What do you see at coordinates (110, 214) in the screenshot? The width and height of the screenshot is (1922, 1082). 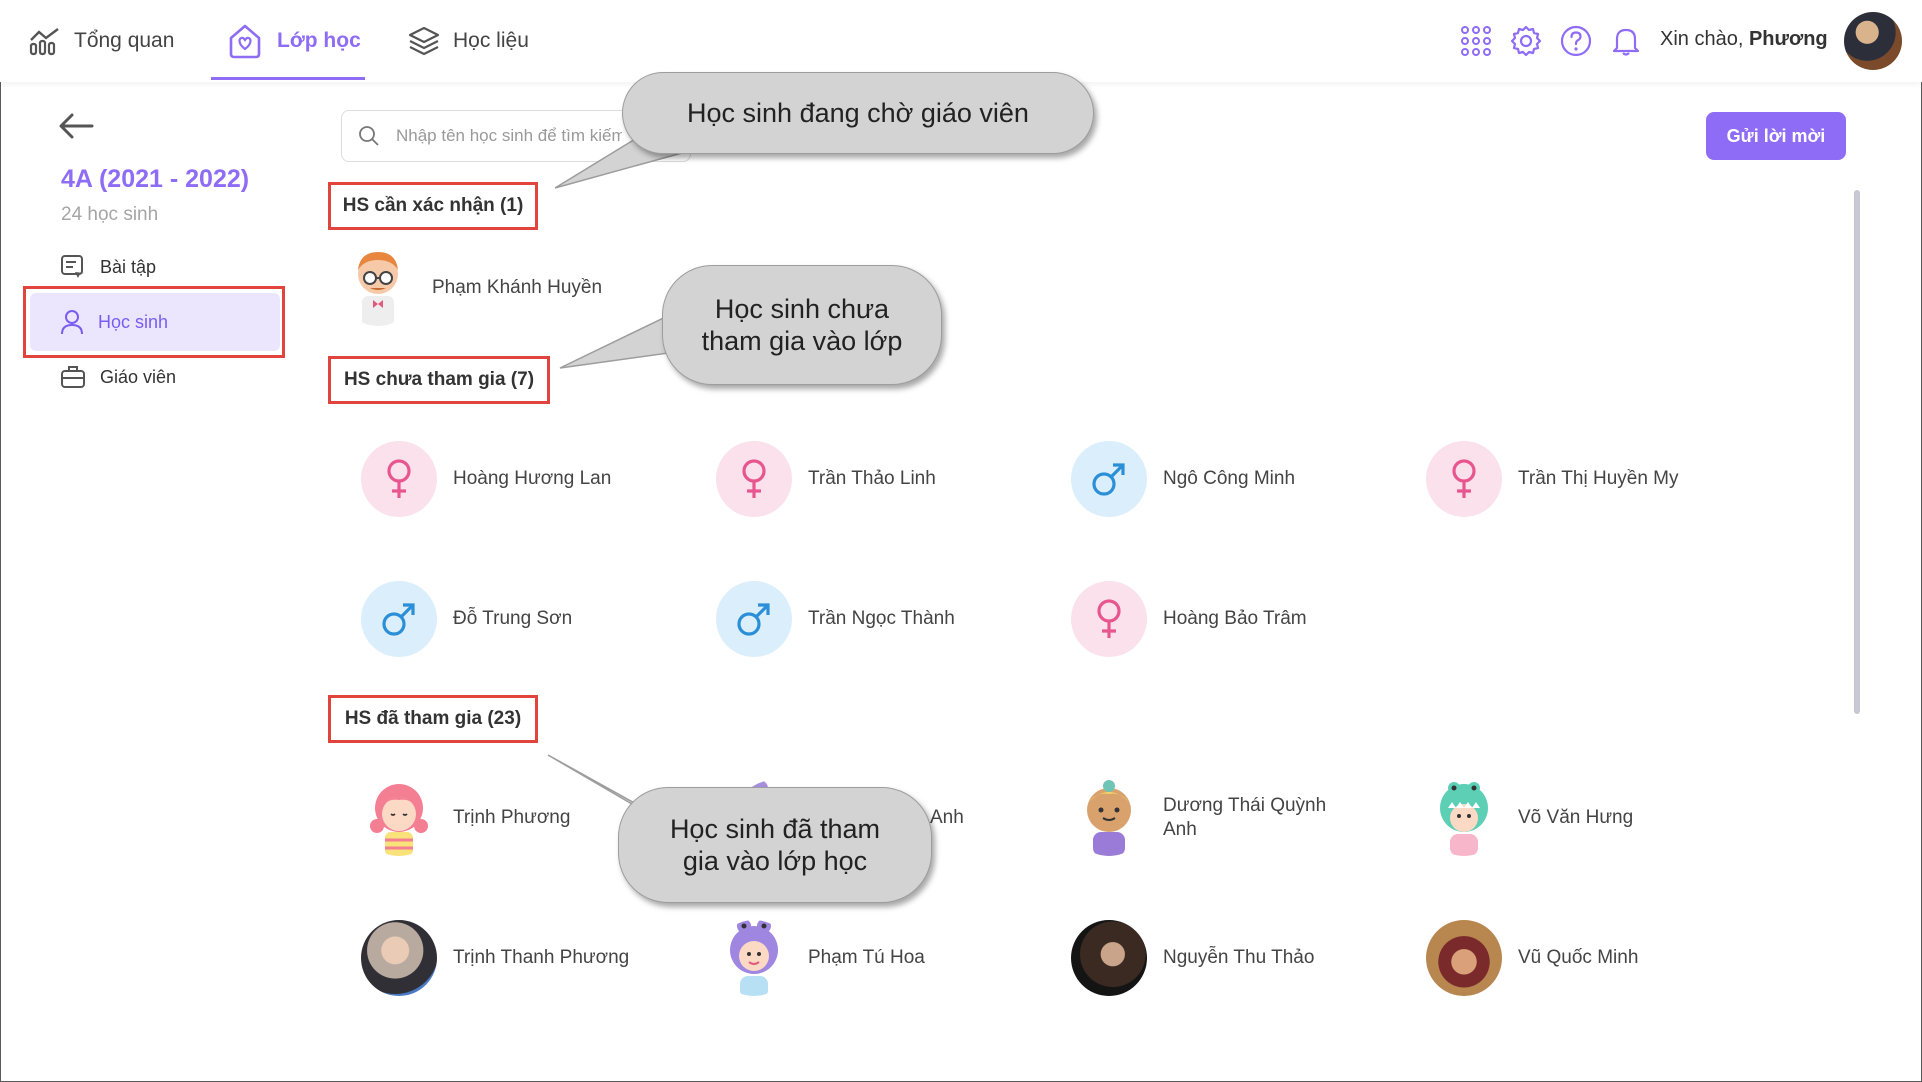 I see `class-student-count: 24 học sinh` at bounding box center [110, 214].